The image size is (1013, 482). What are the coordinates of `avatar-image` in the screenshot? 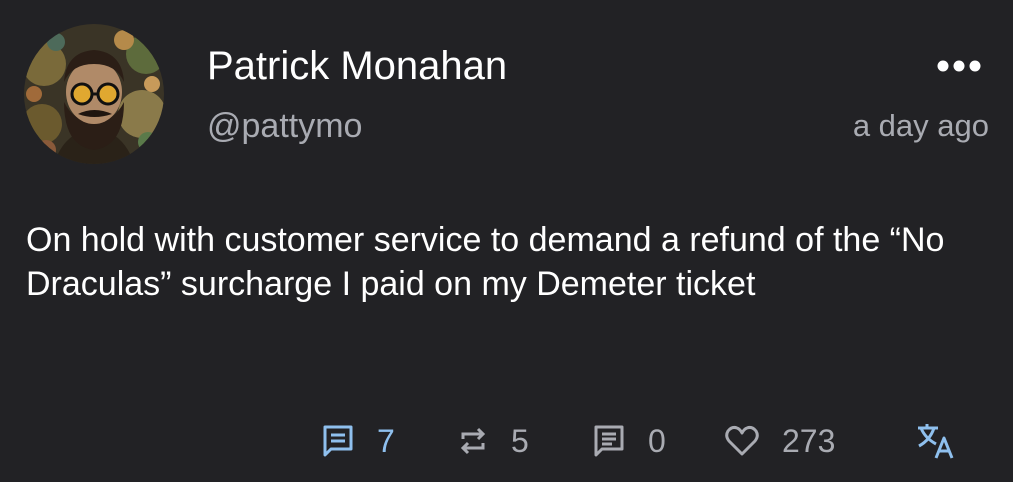 It's located at (94, 94).